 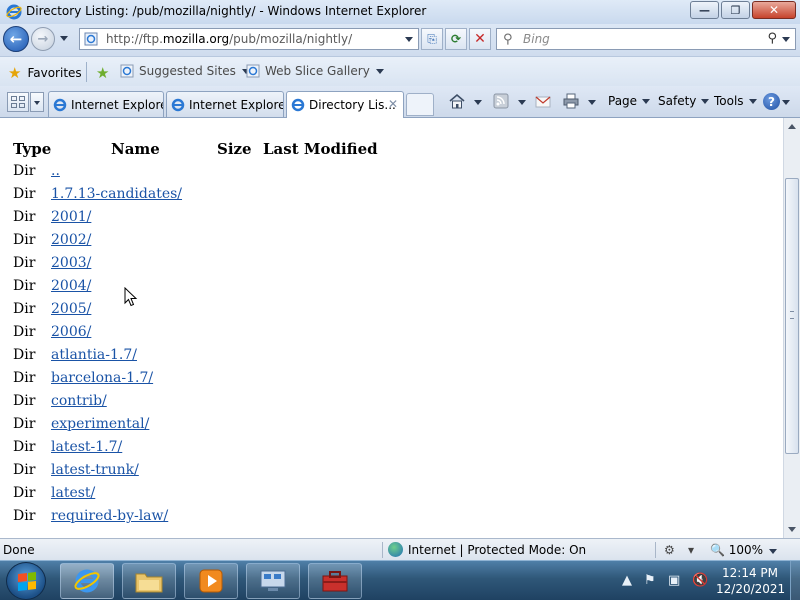 What do you see at coordinates (543, 101) in the screenshot?
I see `read-mail-icon` at bounding box center [543, 101].